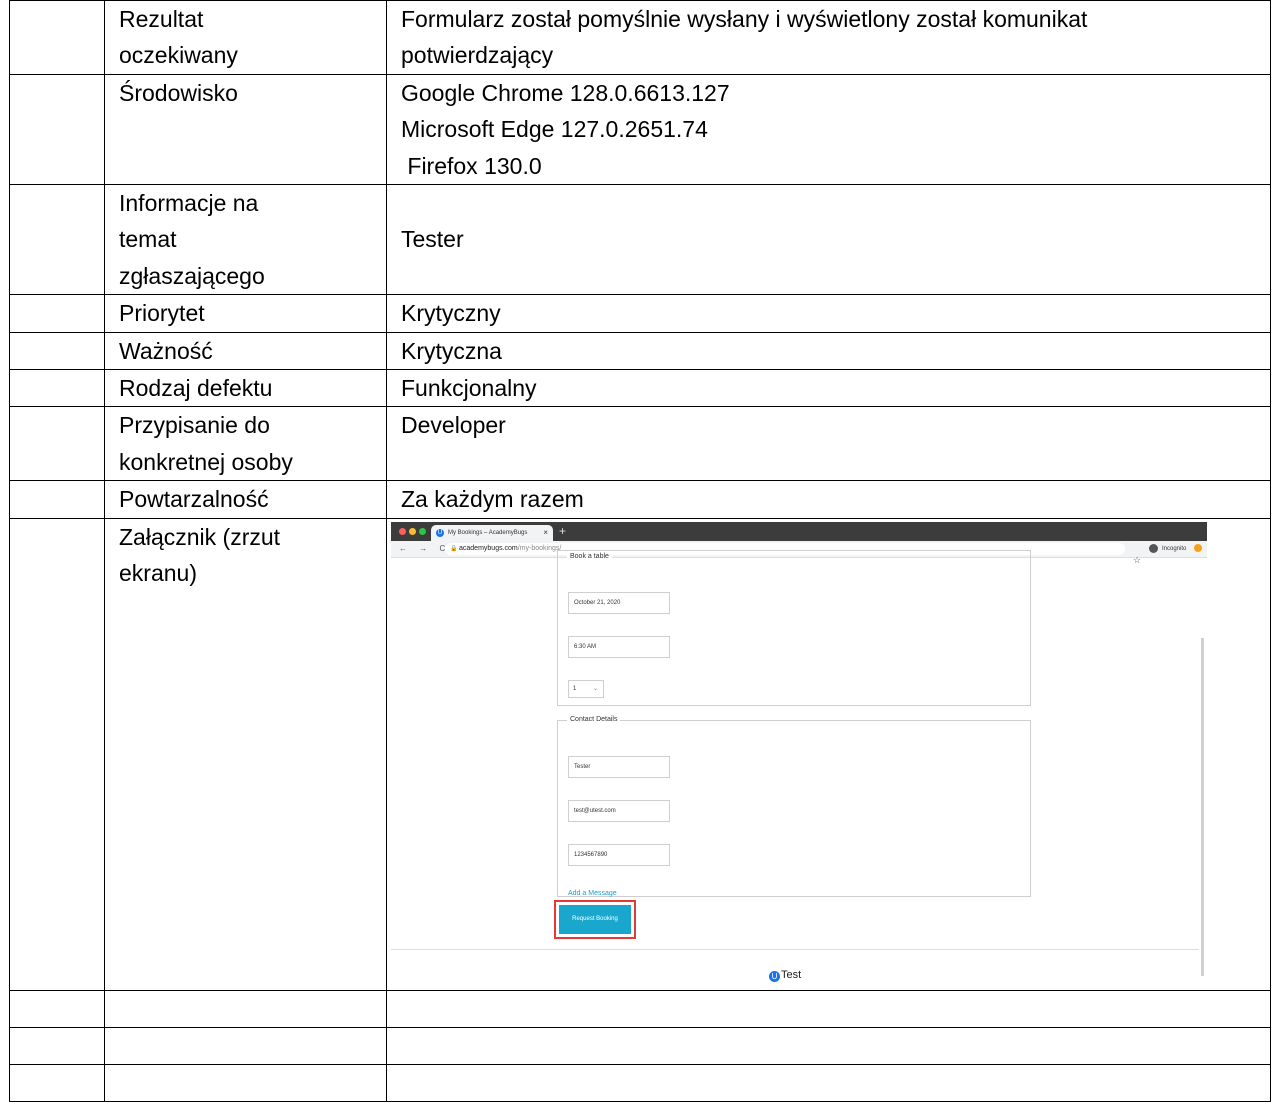 The width and height of the screenshot is (1274, 1102). Describe the element at coordinates (158, 573) in the screenshot. I see `label-line: ekranu)` at that location.